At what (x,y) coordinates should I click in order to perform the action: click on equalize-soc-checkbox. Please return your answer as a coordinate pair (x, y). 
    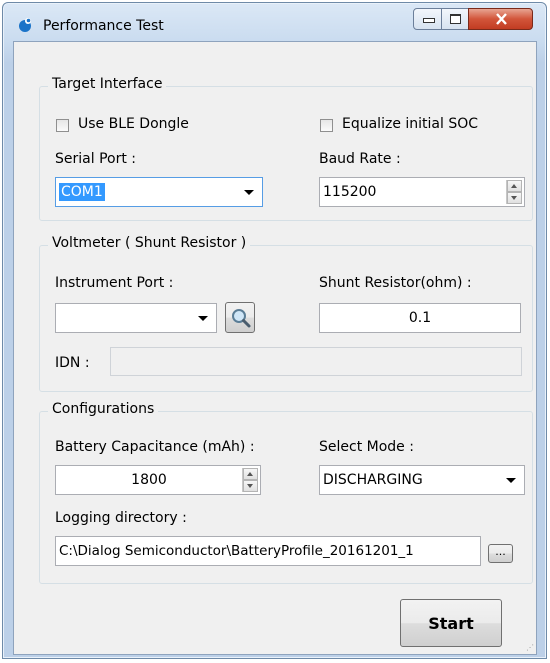
    Looking at the image, I should click on (326, 125).